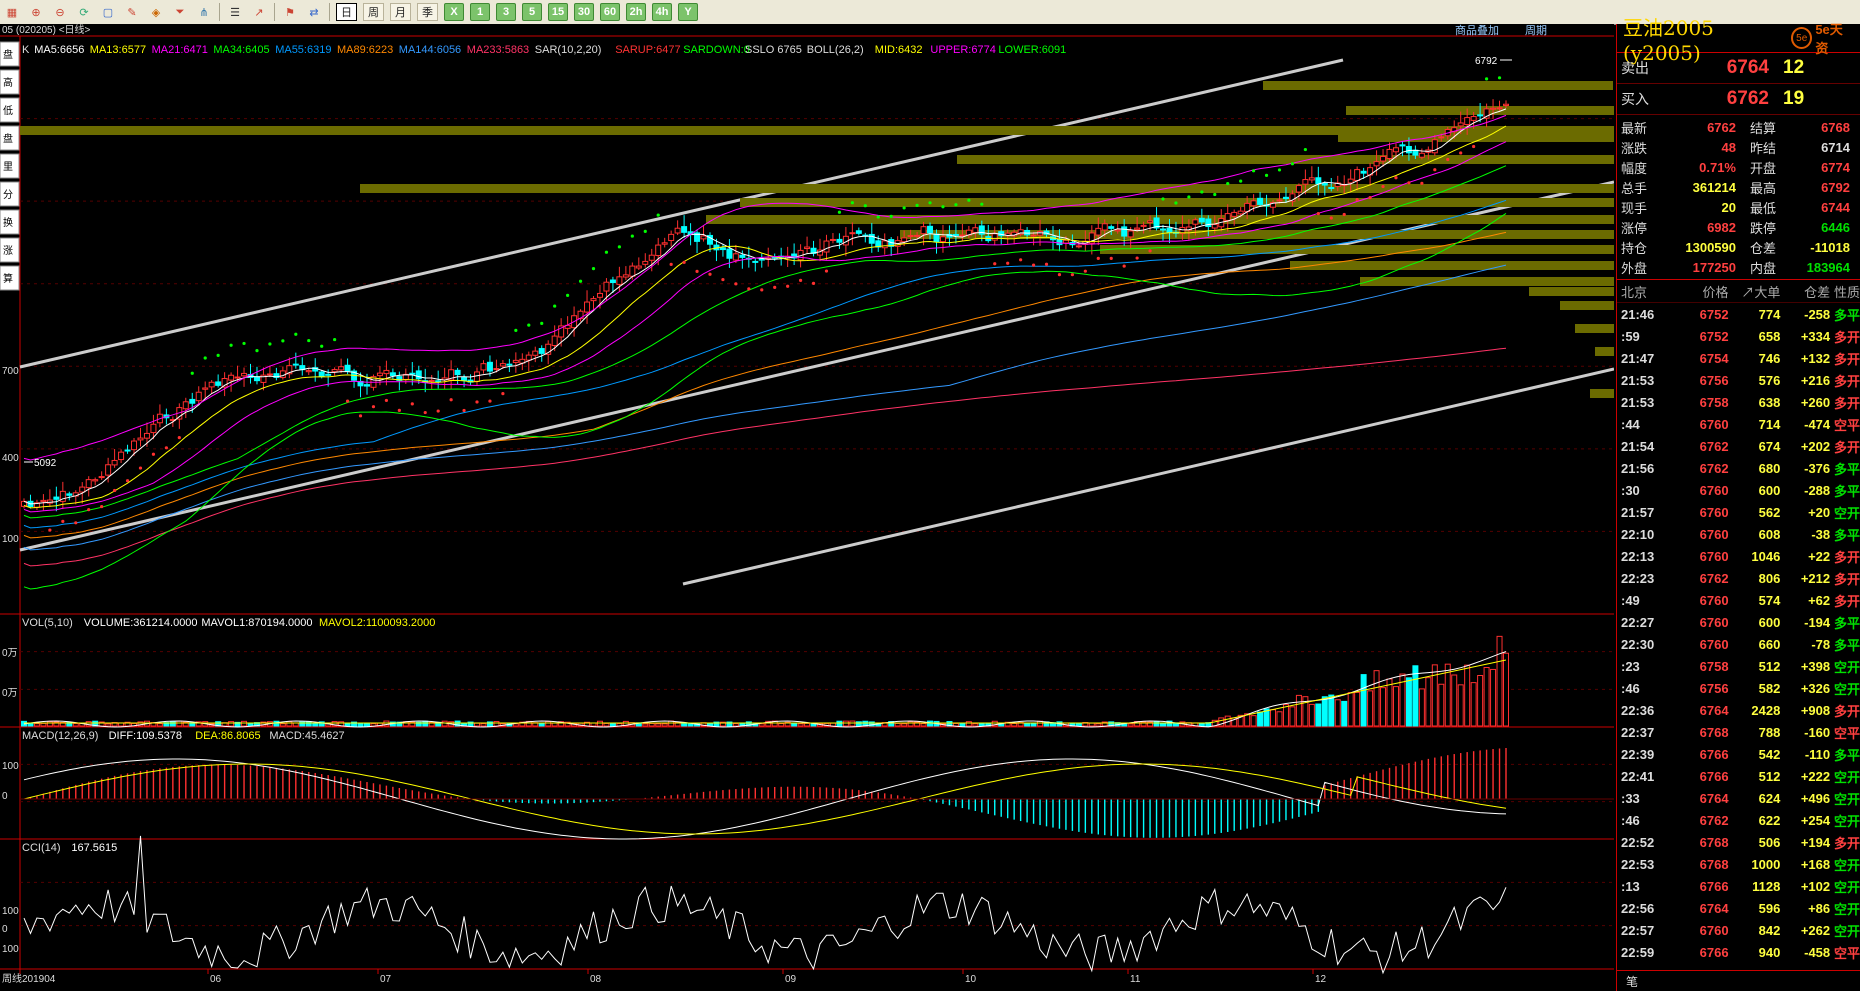 The width and height of the screenshot is (1860, 991). What do you see at coordinates (346, 12) in the screenshot?
I see `period-button: 日` at bounding box center [346, 12].